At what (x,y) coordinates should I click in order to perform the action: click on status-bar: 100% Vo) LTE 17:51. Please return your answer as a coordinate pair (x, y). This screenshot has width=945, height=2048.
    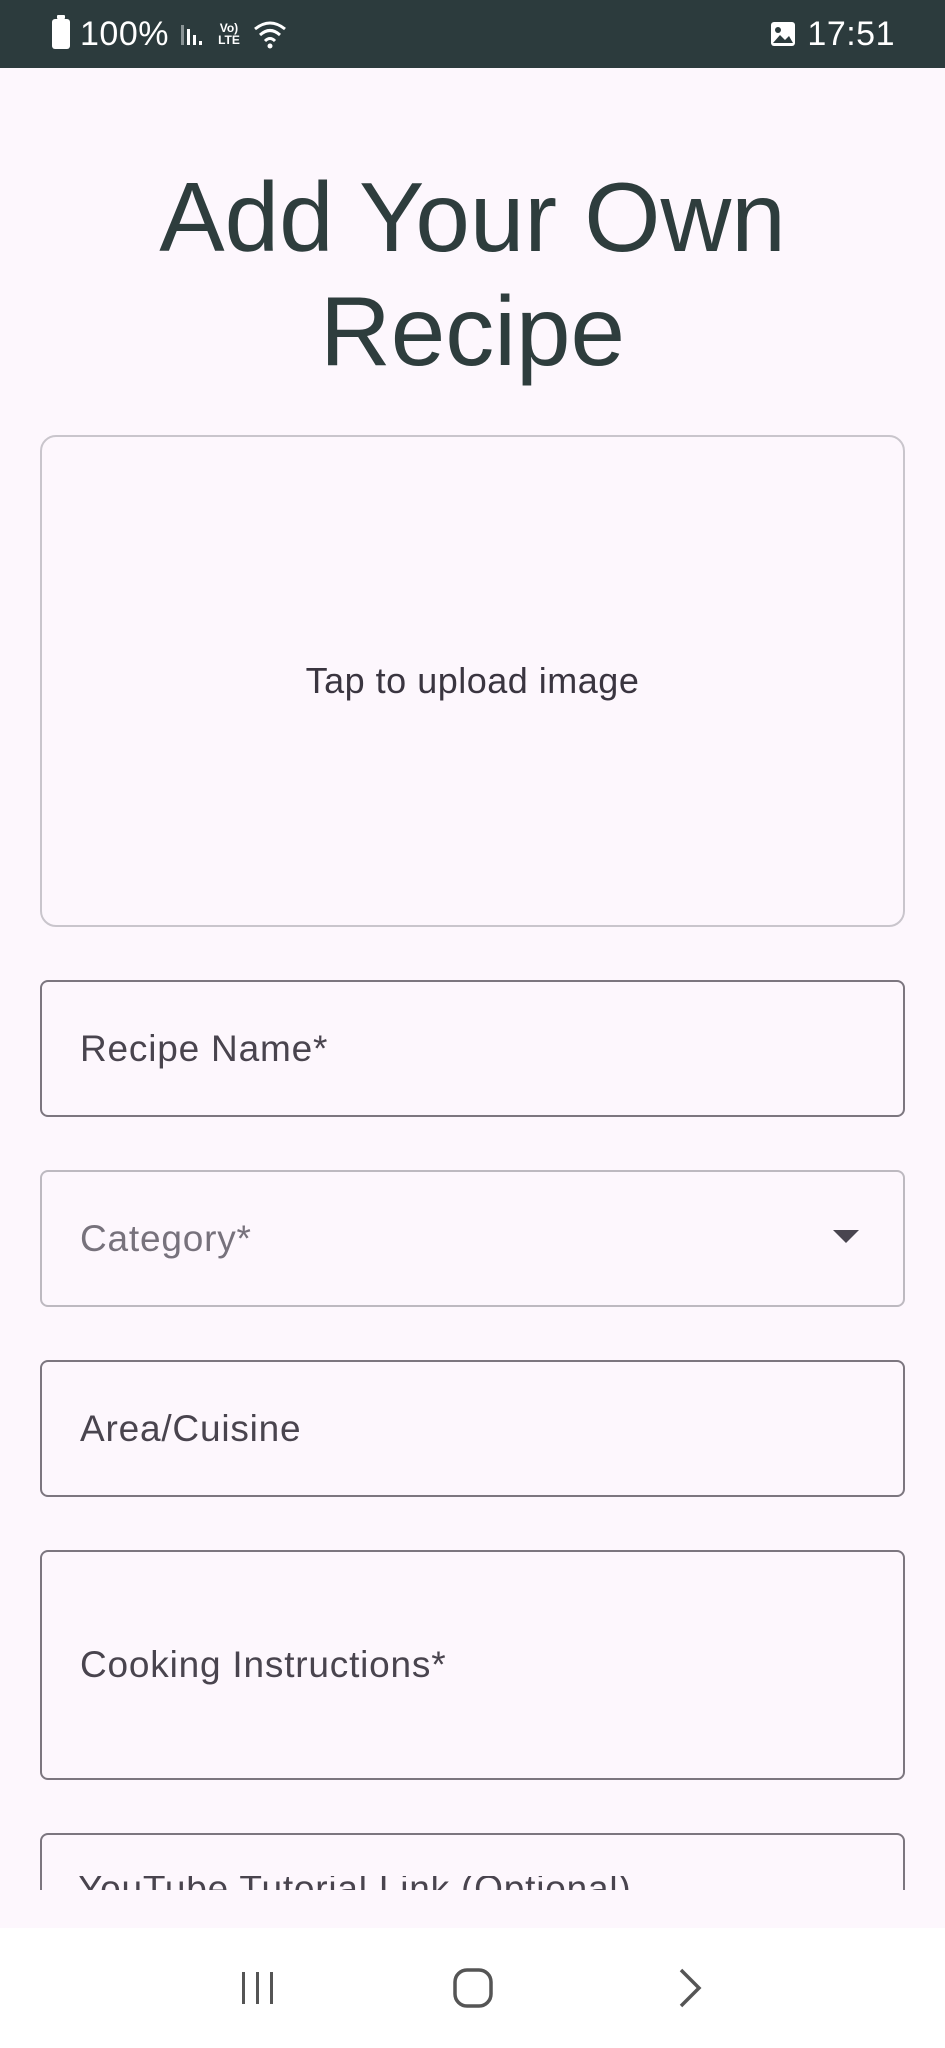
    Looking at the image, I should click on (472, 34).